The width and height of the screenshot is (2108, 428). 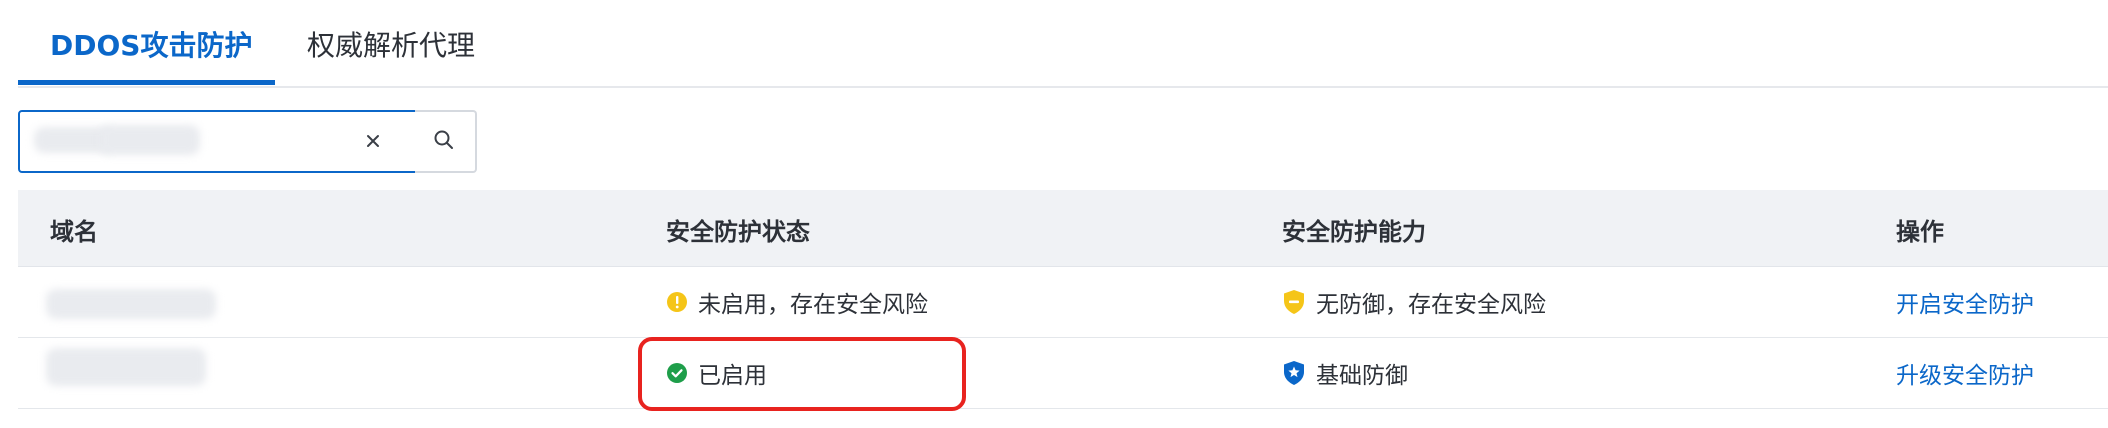 I want to click on capability-cell: 基础防御, so click(x=1345, y=373).